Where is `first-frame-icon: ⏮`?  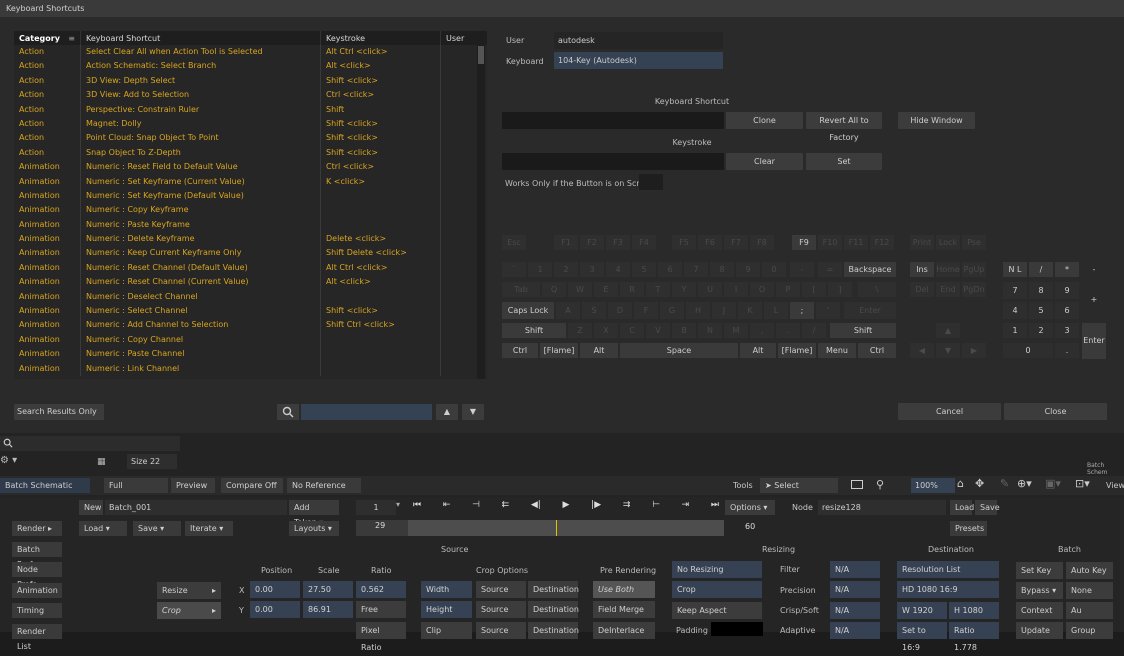
first-frame-icon: ⏮ is located at coordinates (417, 507).